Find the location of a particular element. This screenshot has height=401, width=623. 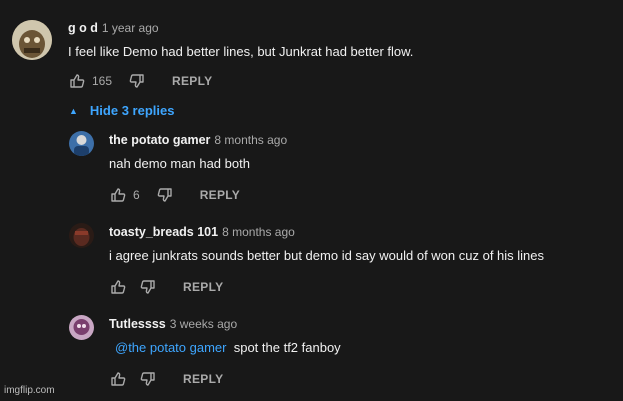

reply-text: @the potato gamer spot the tf2 fanboy is located at coordinates (228, 347).